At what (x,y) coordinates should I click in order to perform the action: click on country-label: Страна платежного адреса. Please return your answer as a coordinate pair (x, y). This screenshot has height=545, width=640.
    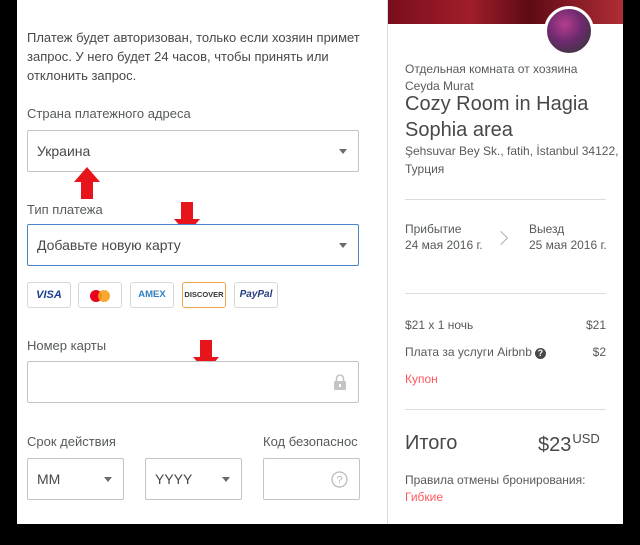
    Looking at the image, I should click on (109, 113).